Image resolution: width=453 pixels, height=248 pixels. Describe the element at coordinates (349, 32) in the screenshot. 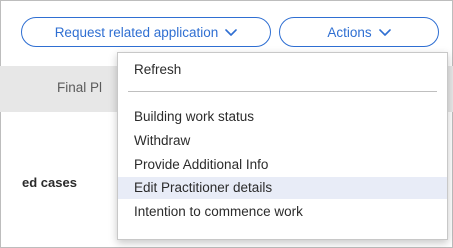

I see `actions-label: Actions` at that location.